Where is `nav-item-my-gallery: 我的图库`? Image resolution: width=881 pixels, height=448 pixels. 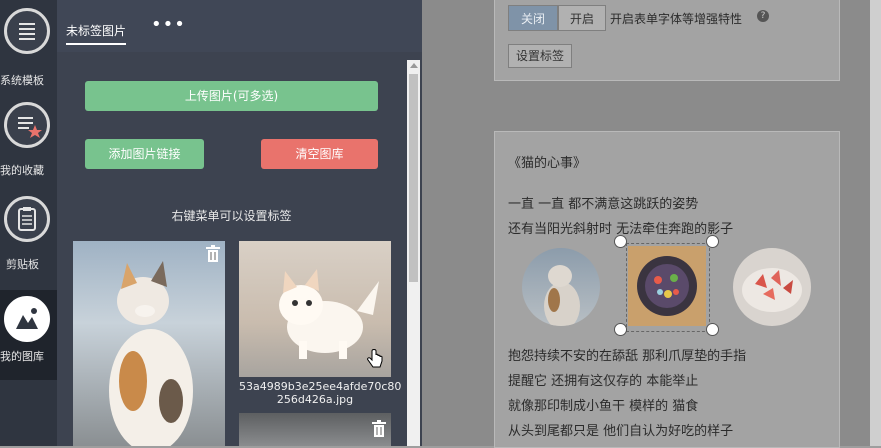 nav-item-my-gallery: 我的图库 is located at coordinates (28, 335).